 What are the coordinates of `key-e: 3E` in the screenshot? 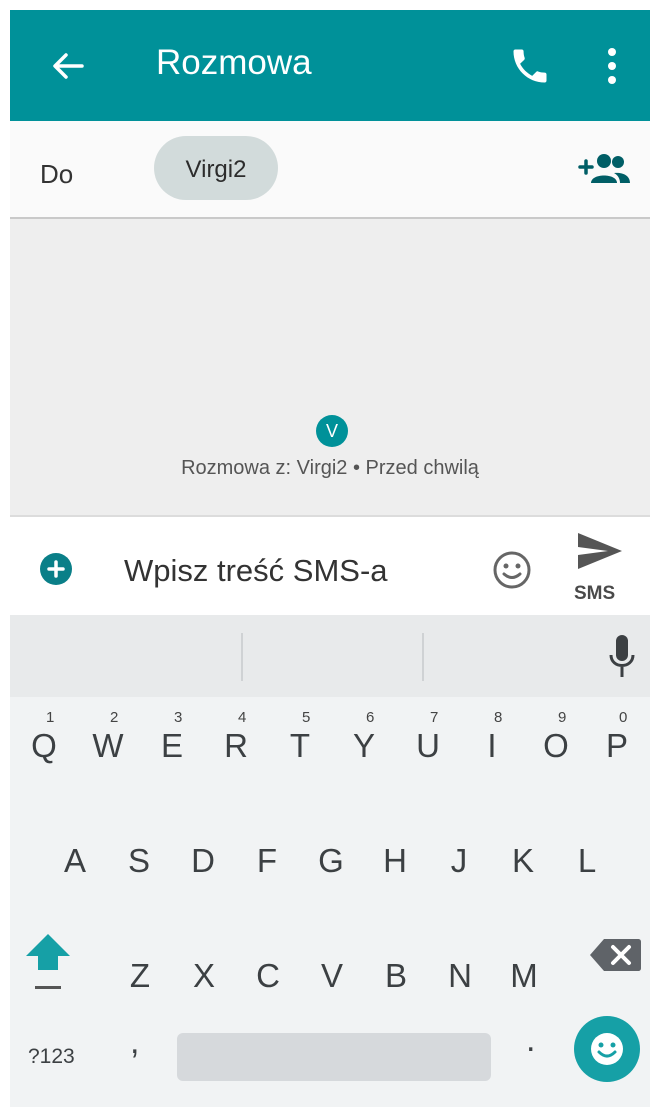 It's located at (172, 738).